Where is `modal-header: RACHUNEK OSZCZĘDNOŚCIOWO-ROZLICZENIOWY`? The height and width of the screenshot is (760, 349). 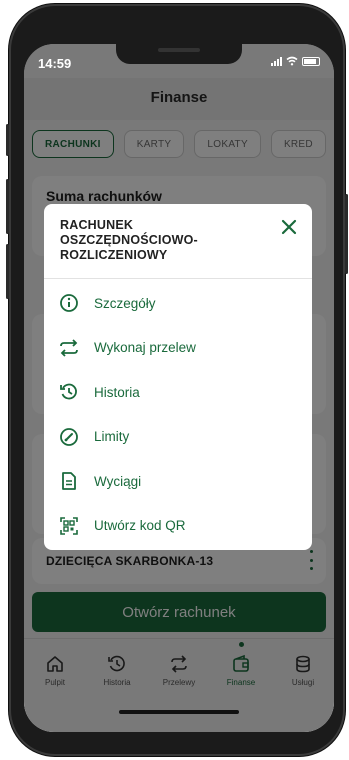 modal-header: RACHUNEK OSZCZĘDNOŚCIOWO-ROZLICZENIOWY is located at coordinates (178, 241).